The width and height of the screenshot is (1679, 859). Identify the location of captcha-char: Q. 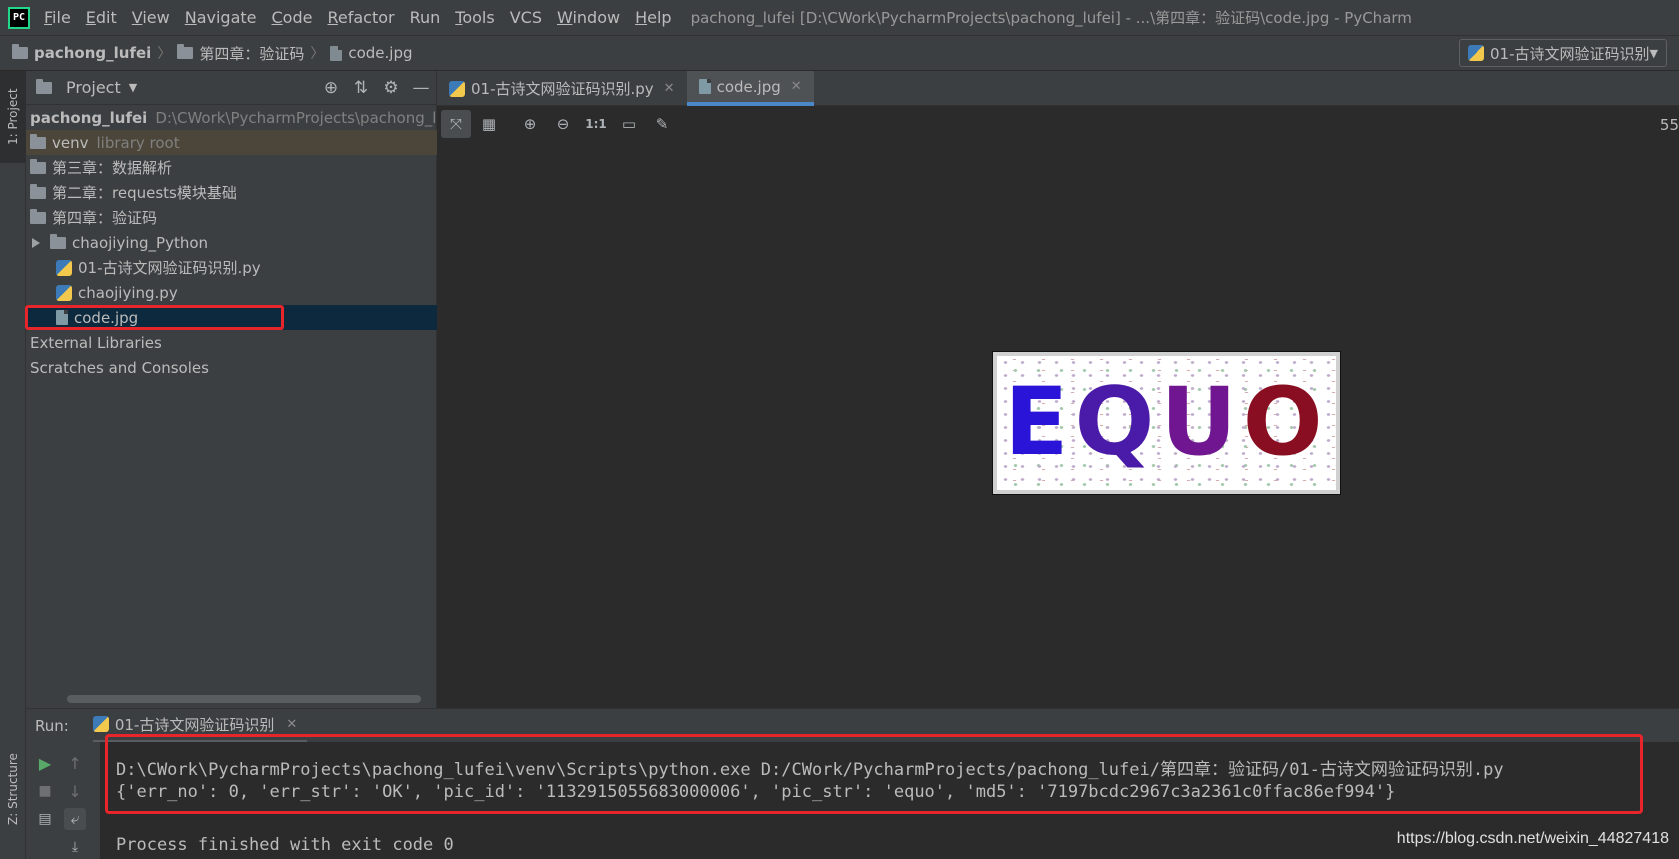
(1117, 422).